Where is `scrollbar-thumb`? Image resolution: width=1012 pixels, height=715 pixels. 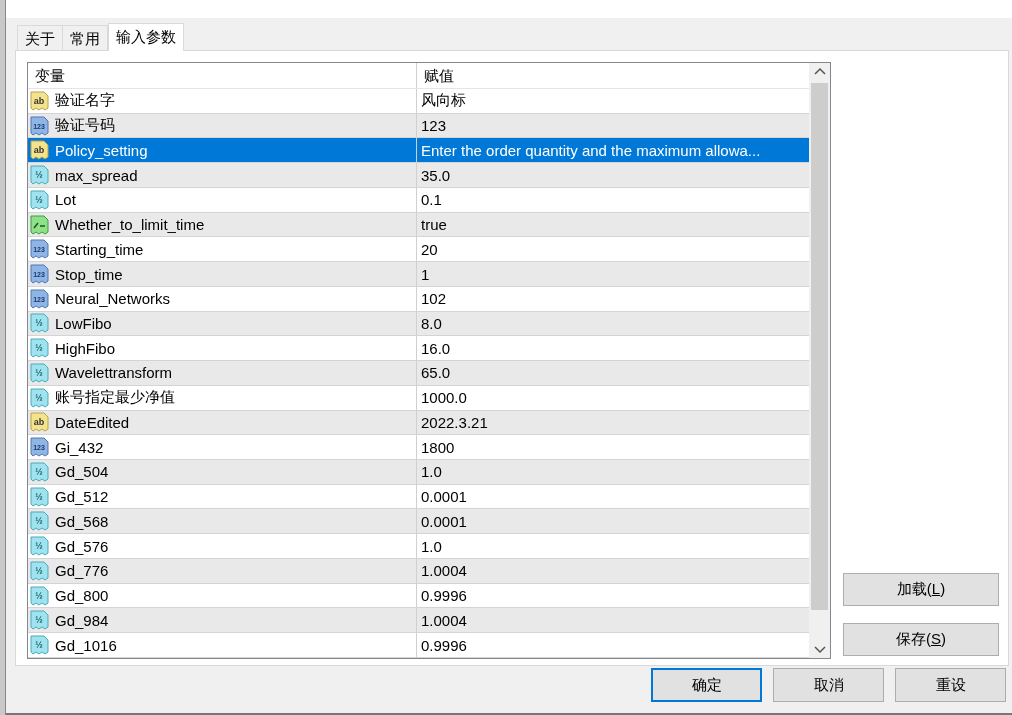 scrollbar-thumb is located at coordinates (819, 346).